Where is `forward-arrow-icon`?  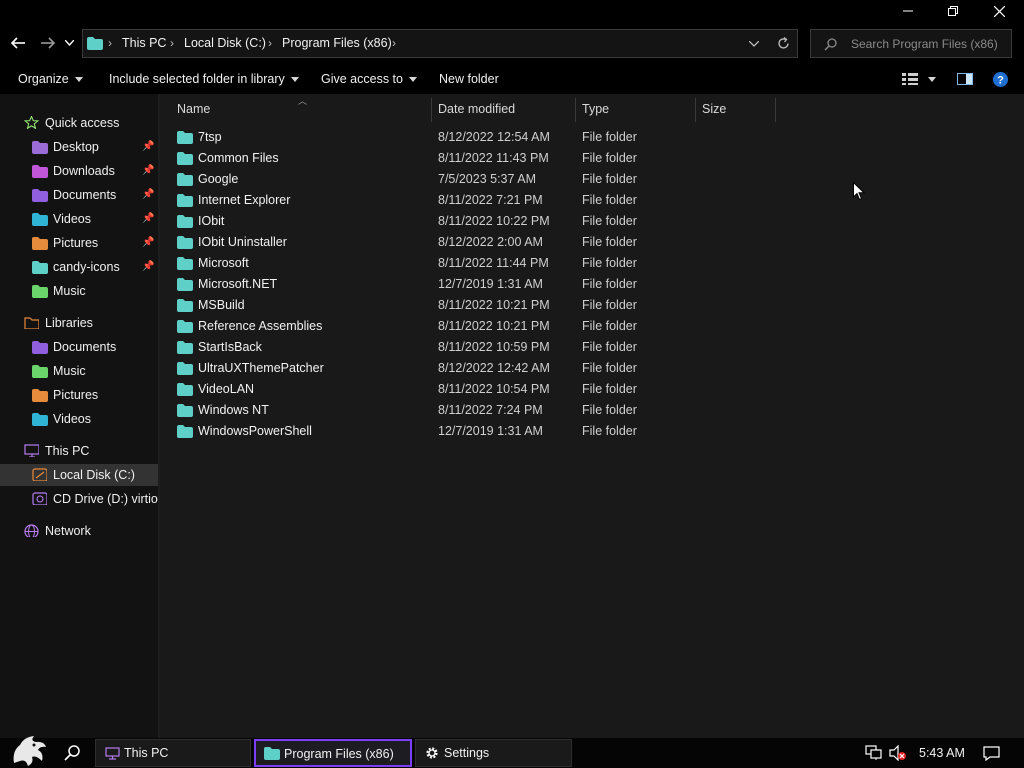 forward-arrow-icon is located at coordinates (48, 43).